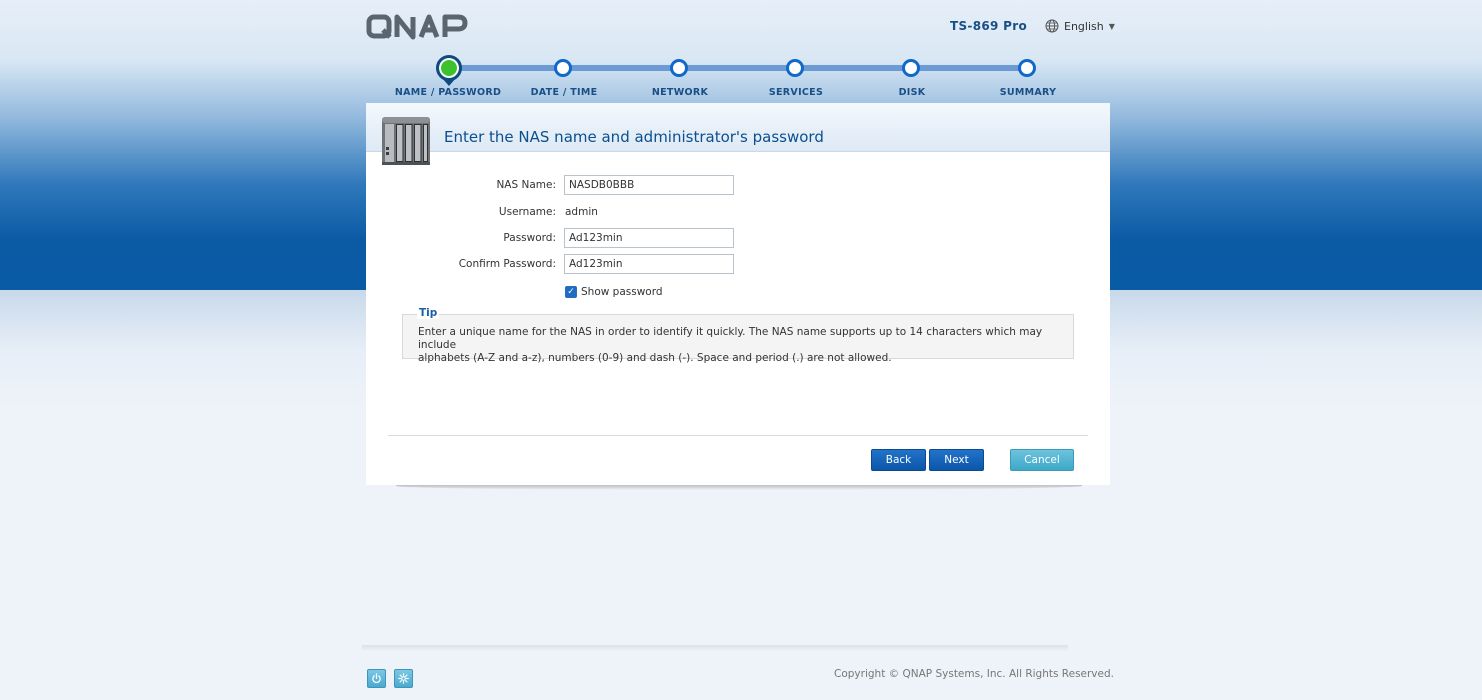  Describe the element at coordinates (679, 68) in the screenshot. I see `step-marker-network` at that location.